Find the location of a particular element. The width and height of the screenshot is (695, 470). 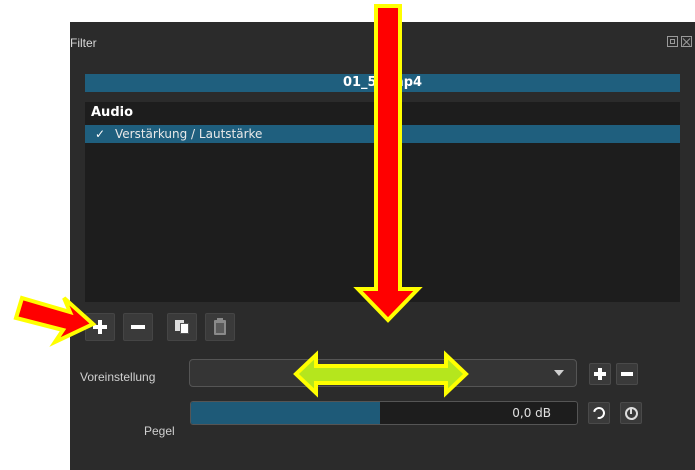

checkmark-icon: ✓ is located at coordinates (100, 134).